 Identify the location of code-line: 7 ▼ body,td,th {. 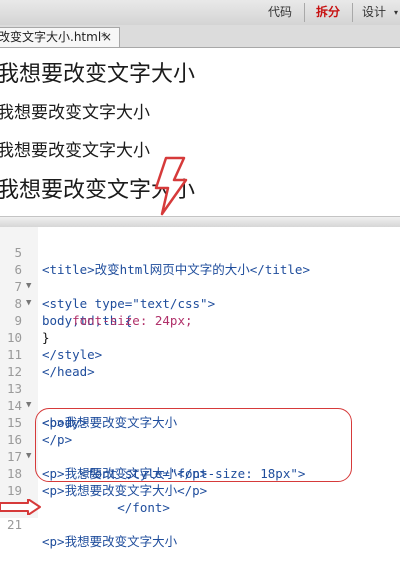
(200, 294).